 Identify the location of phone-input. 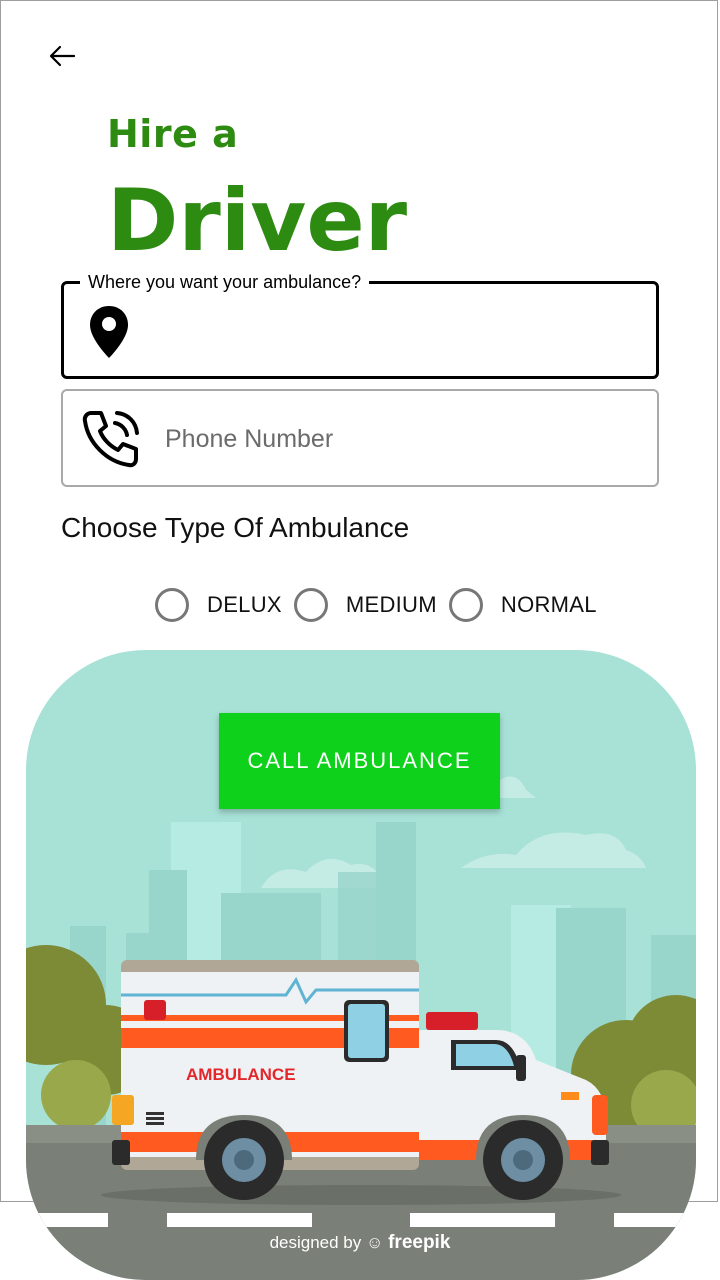
(395, 439).